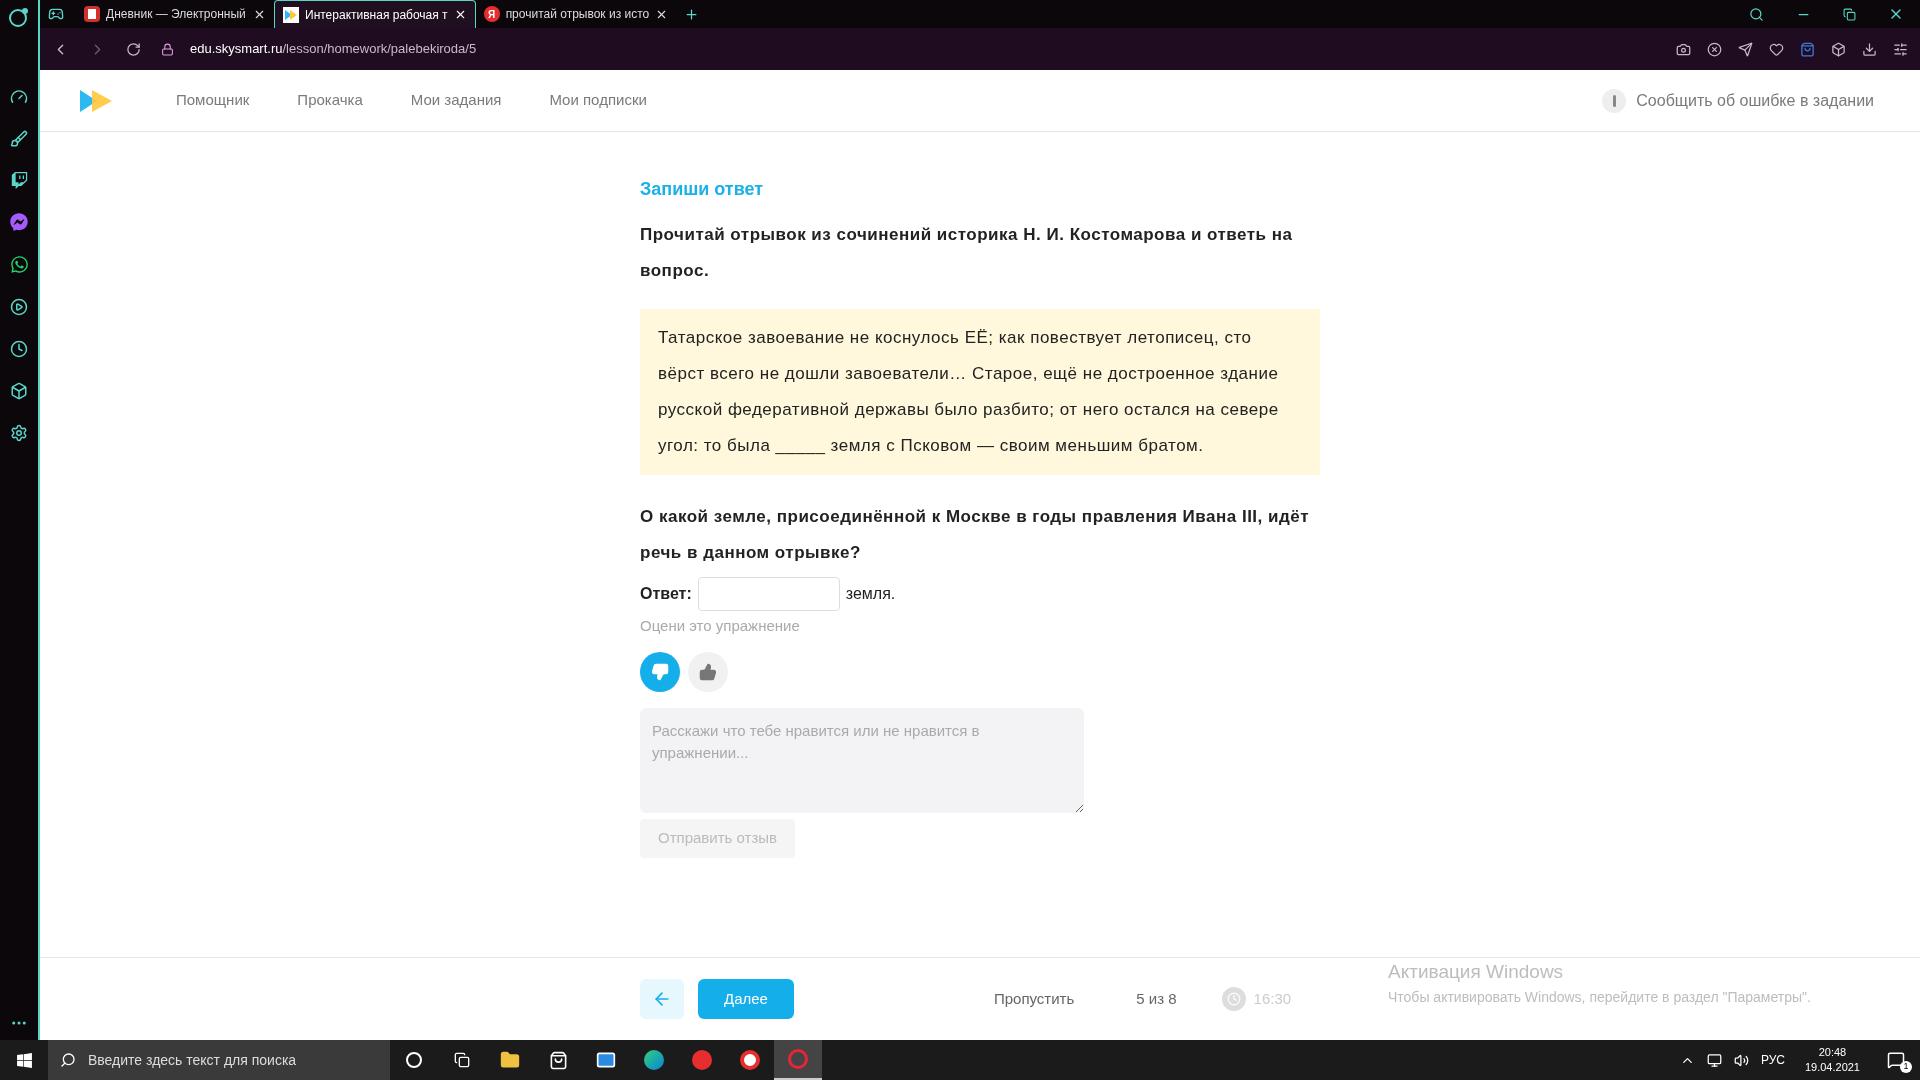 Image resolution: width=1920 pixels, height=1080 pixels. What do you see at coordinates (1034, 999) in the screenshot?
I see `skip-link: Пропустить` at bounding box center [1034, 999].